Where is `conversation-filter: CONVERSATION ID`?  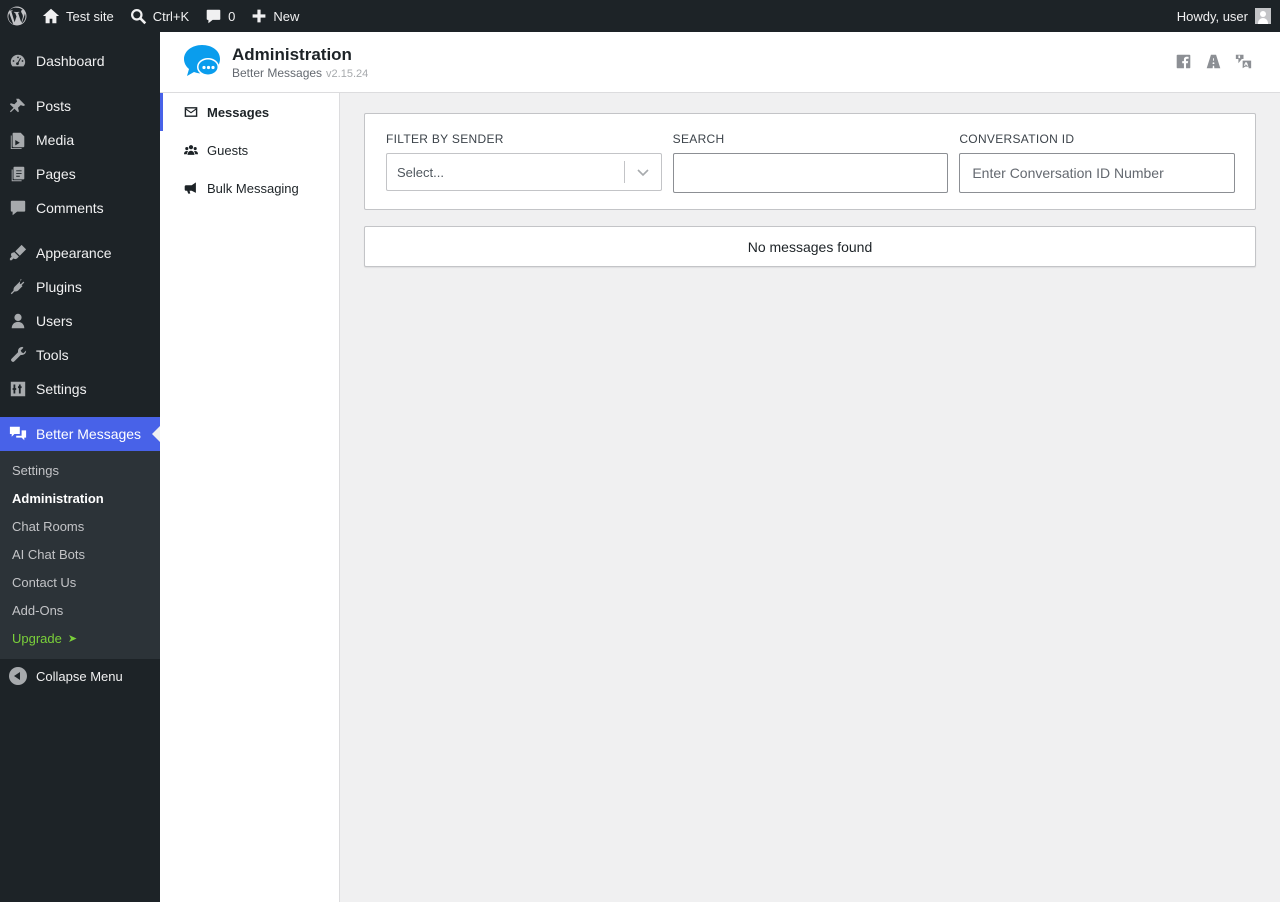
conversation-filter: CONVERSATION ID is located at coordinates (1097, 170).